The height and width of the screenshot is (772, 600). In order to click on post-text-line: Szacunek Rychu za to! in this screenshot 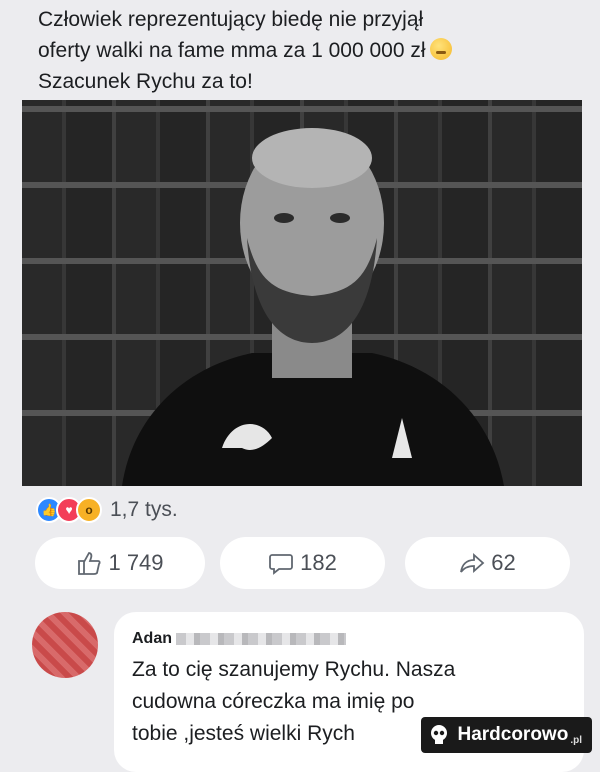, I will do `click(145, 81)`.